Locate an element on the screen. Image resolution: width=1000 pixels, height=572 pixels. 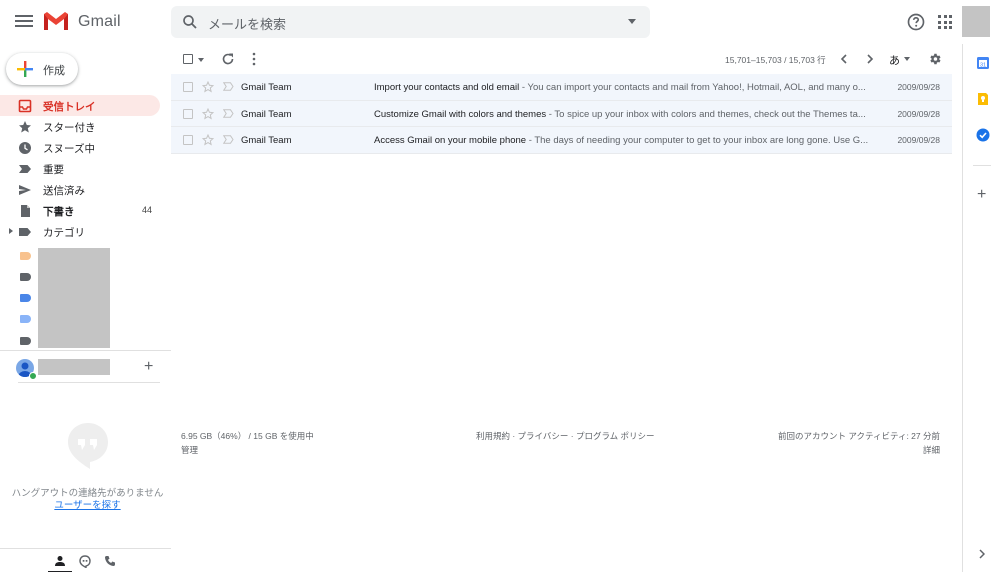
email-subject: Import your contacts and old email is located at coordinates (447, 87).